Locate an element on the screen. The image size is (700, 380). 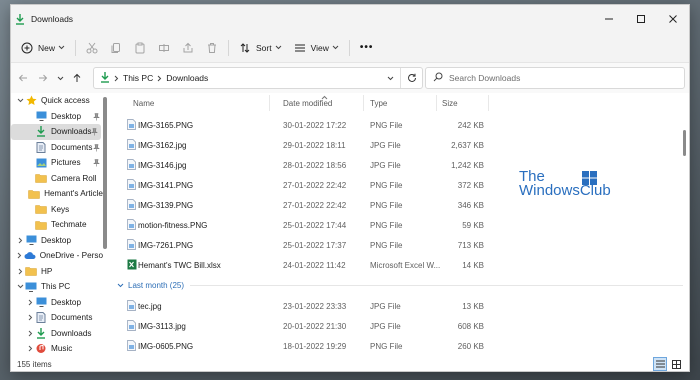
close-button is located at coordinates (673, 19).